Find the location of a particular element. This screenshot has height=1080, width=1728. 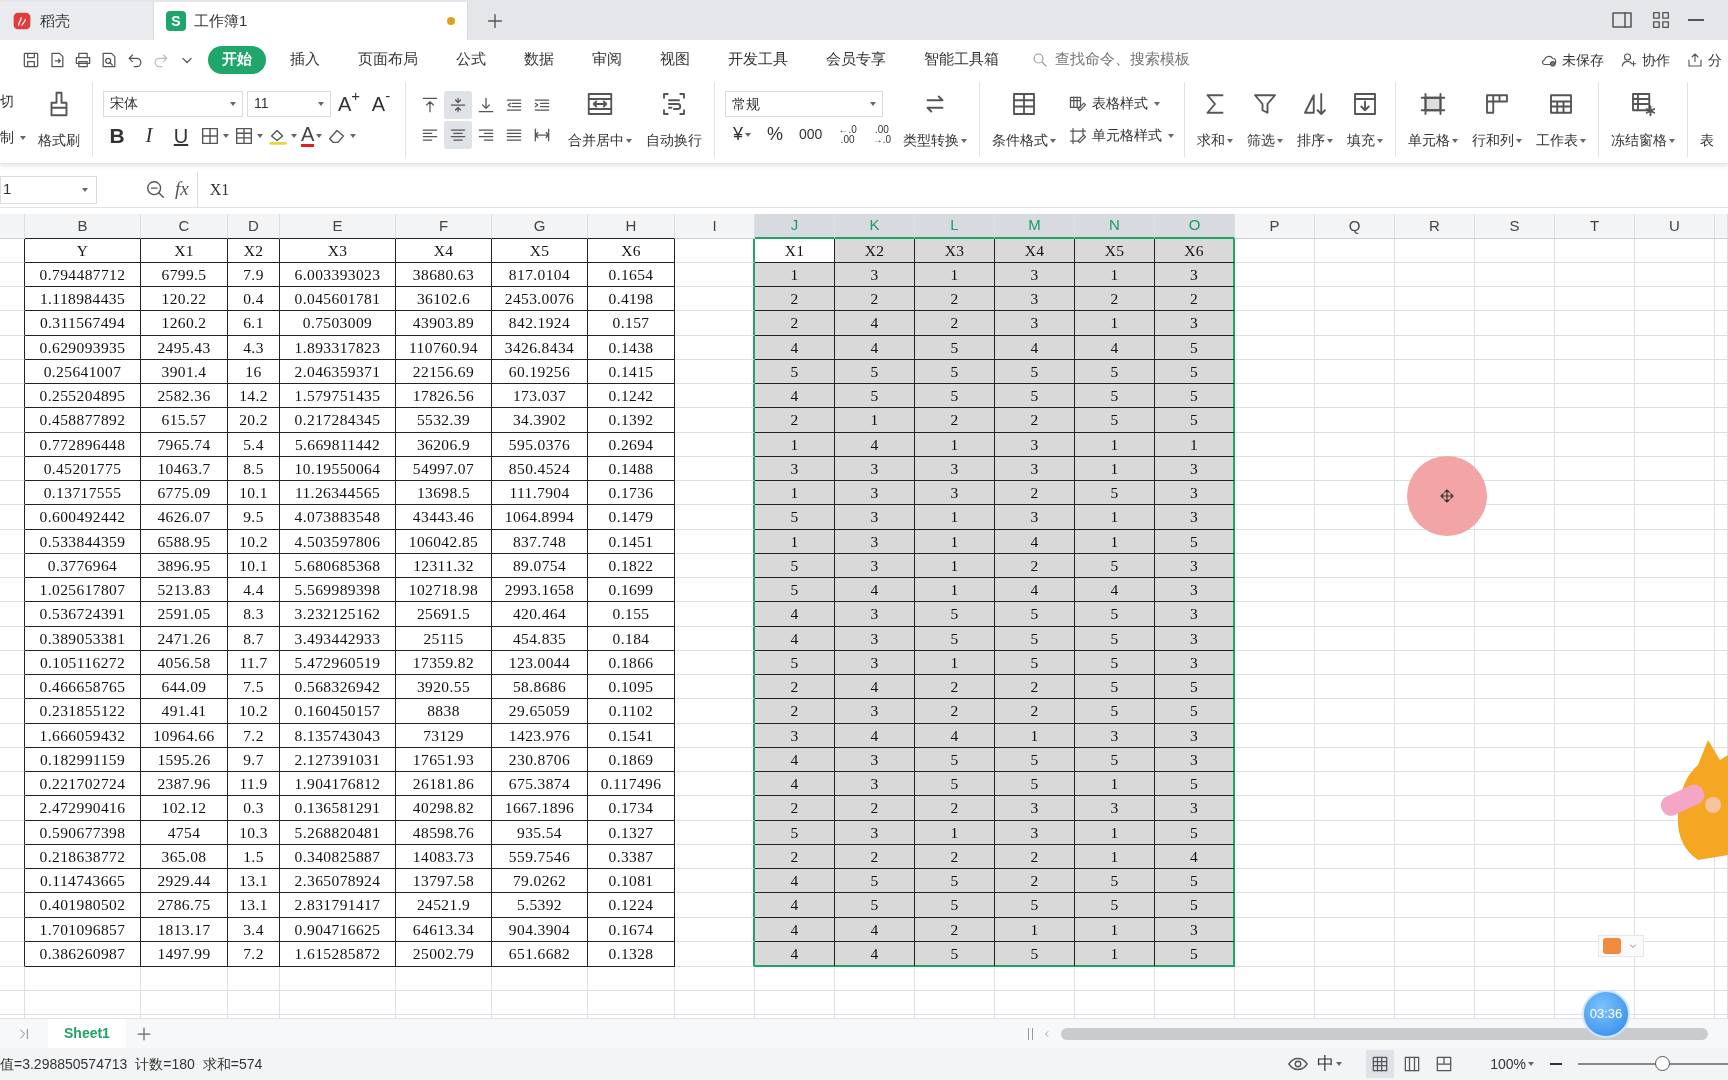

zoom-button is located at coordinates (156, 189).